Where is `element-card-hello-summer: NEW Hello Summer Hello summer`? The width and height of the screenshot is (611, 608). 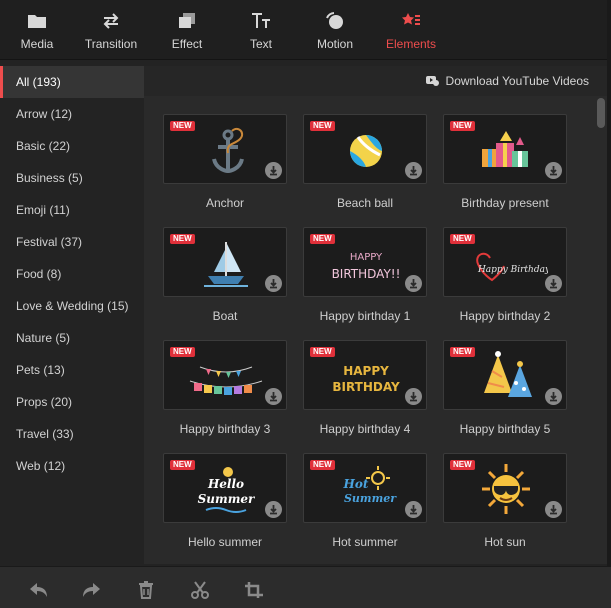
element-card-hello-summer: NEW Hello Summer Hello summer is located at coordinates (225, 501).